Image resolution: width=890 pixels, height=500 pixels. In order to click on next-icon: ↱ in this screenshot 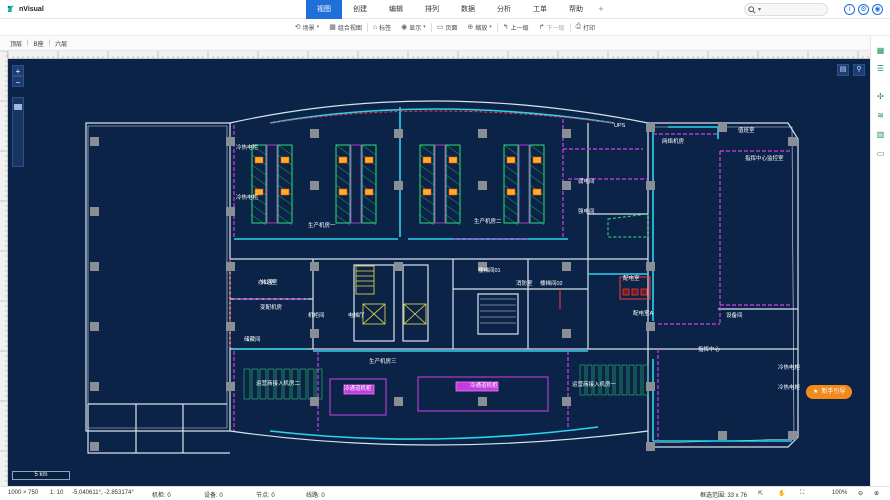, I will do `click(541, 27)`.